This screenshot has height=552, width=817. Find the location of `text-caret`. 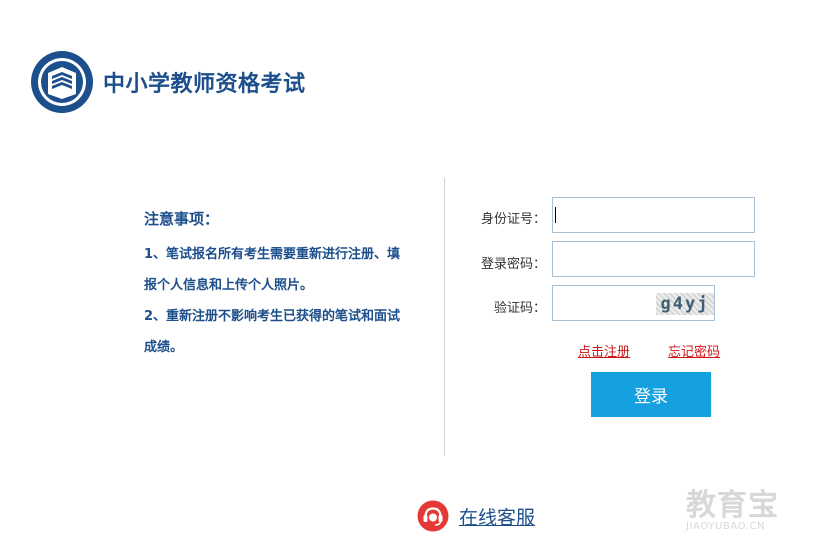

text-caret is located at coordinates (555, 215).